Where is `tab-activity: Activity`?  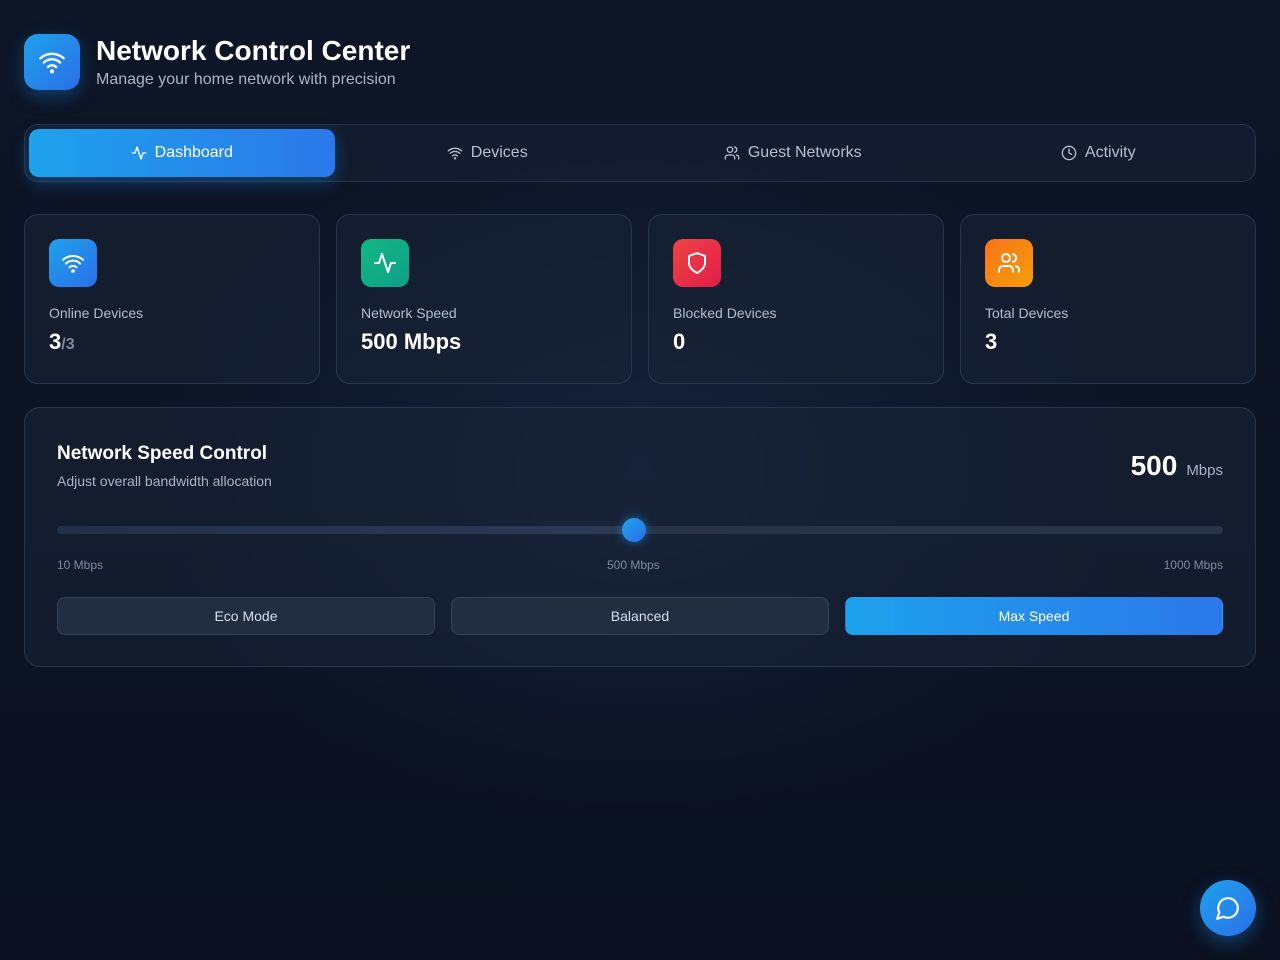
tab-activity: Activity is located at coordinates (1099, 153).